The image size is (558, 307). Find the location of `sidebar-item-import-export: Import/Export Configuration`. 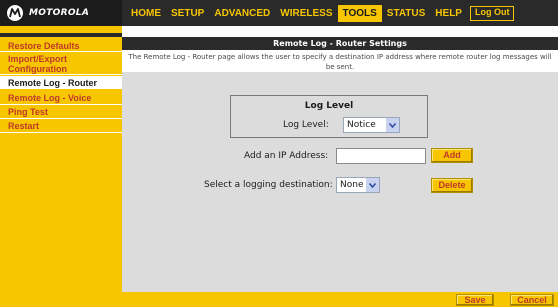

sidebar-item-import-export: Import/Export Configuration is located at coordinates (61, 64).